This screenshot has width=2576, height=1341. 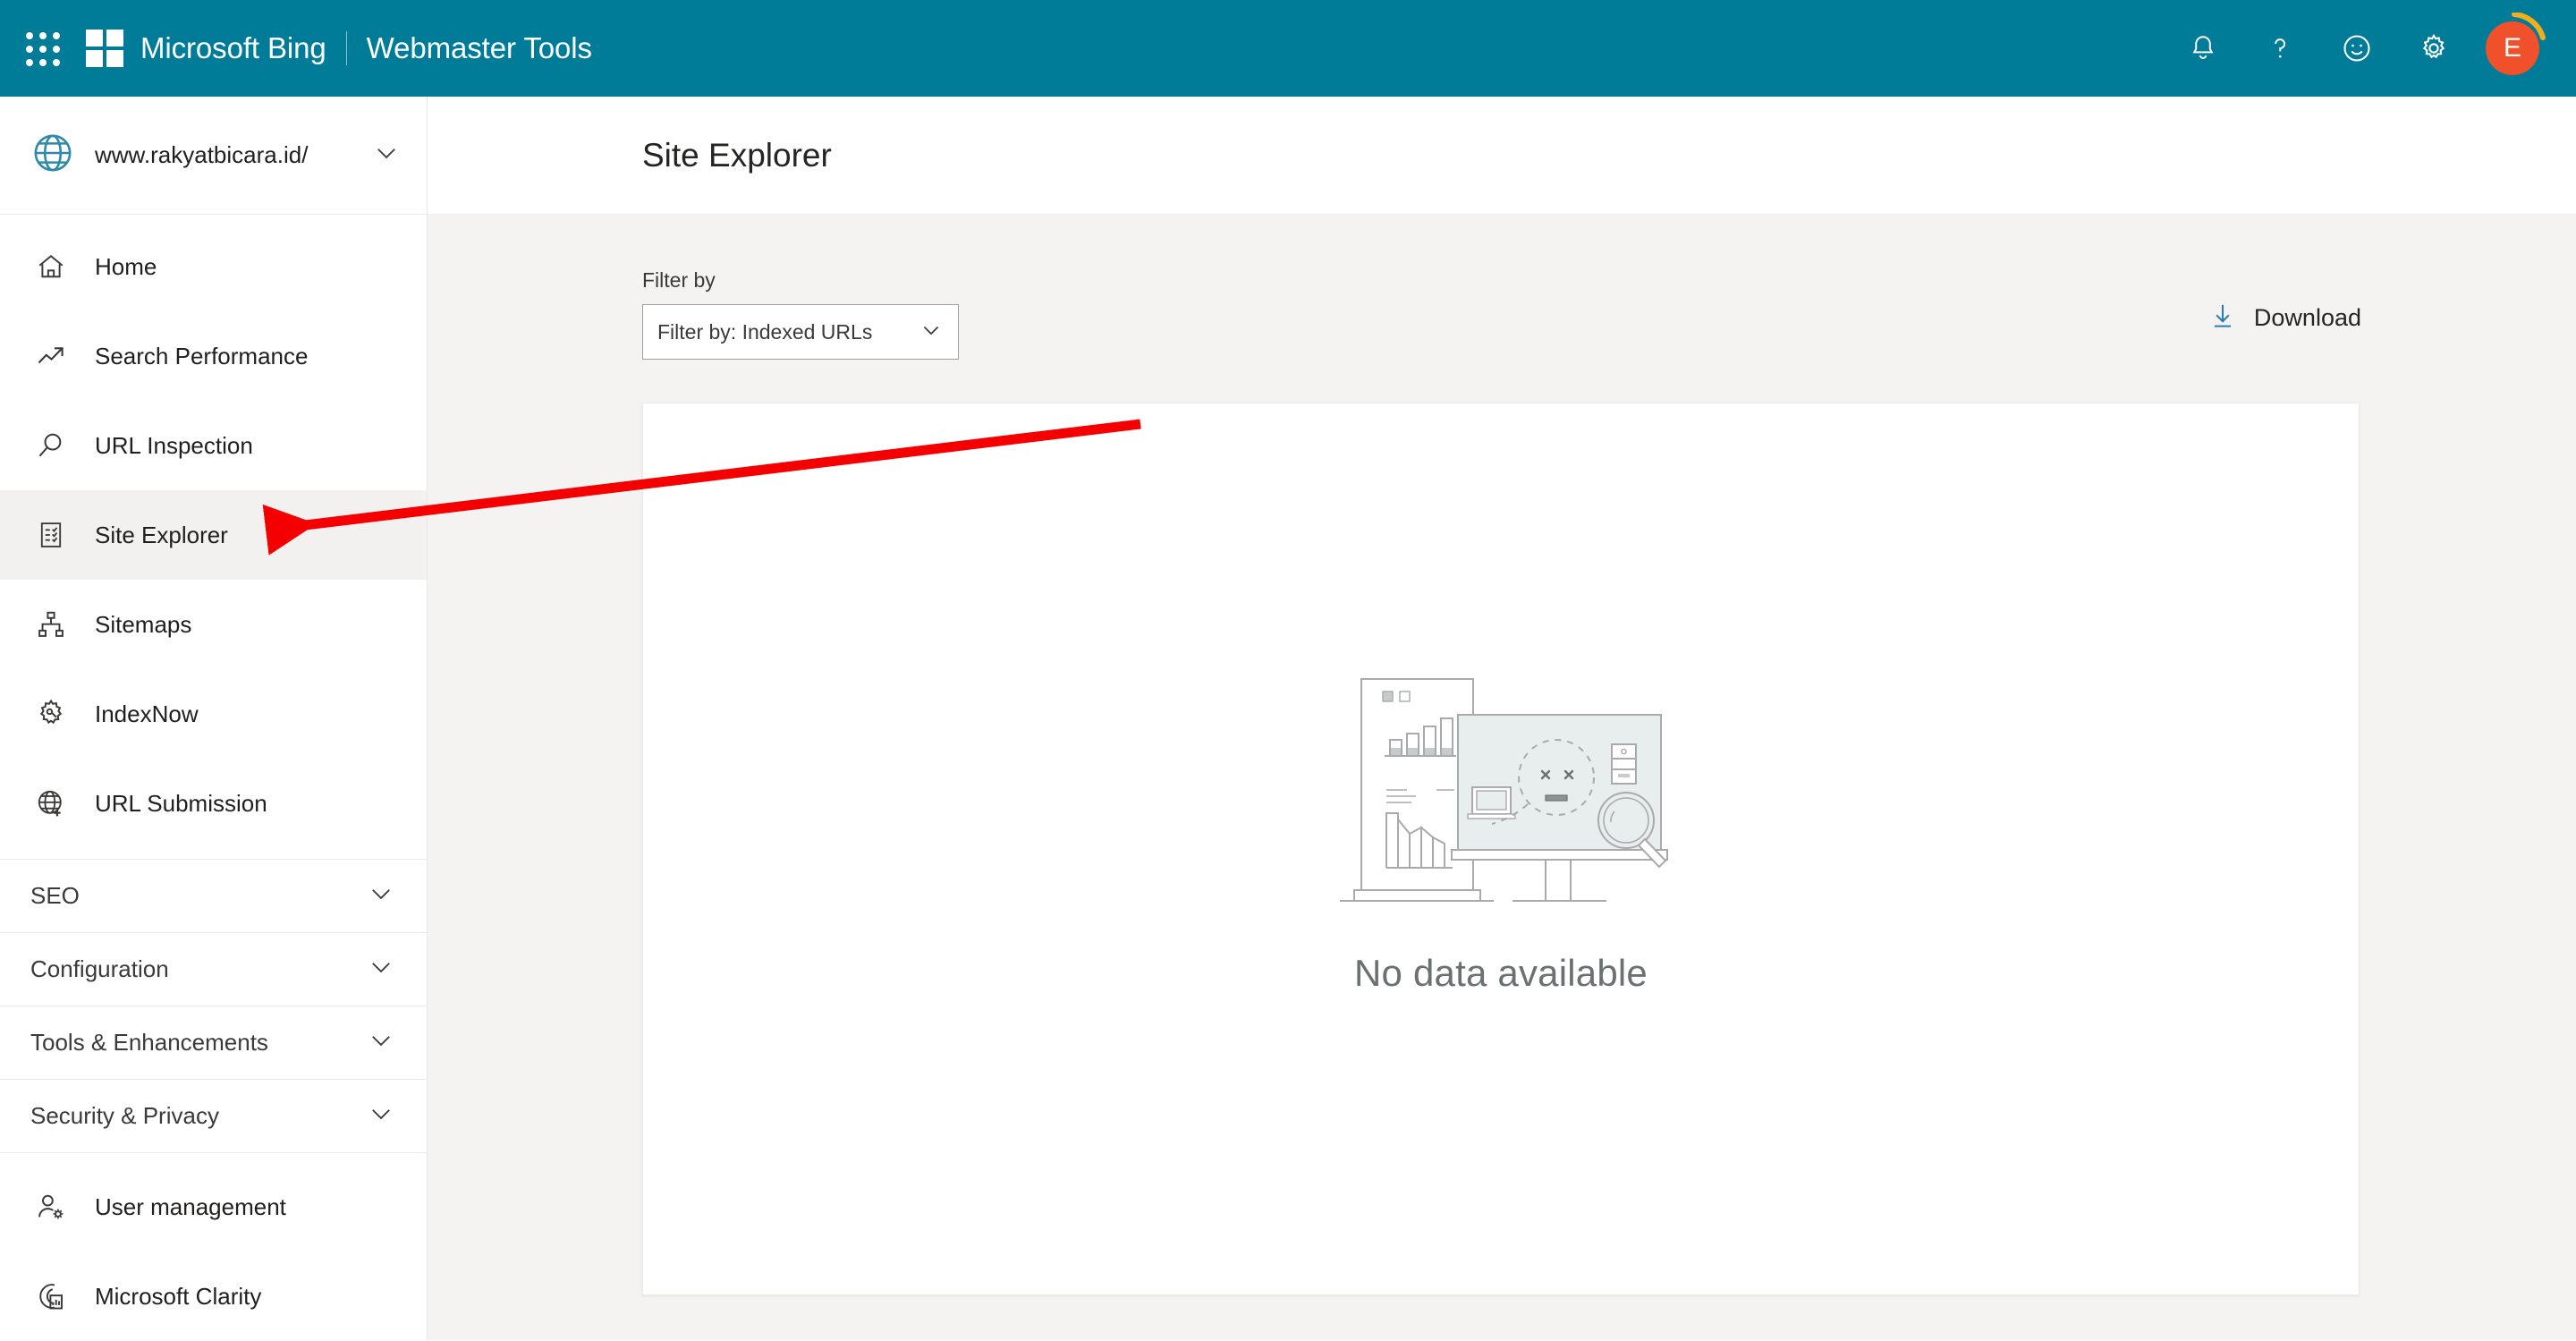 What do you see at coordinates (213, 714) in the screenshot?
I see `sidebar-item-indexnow: IndexNow` at bounding box center [213, 714].